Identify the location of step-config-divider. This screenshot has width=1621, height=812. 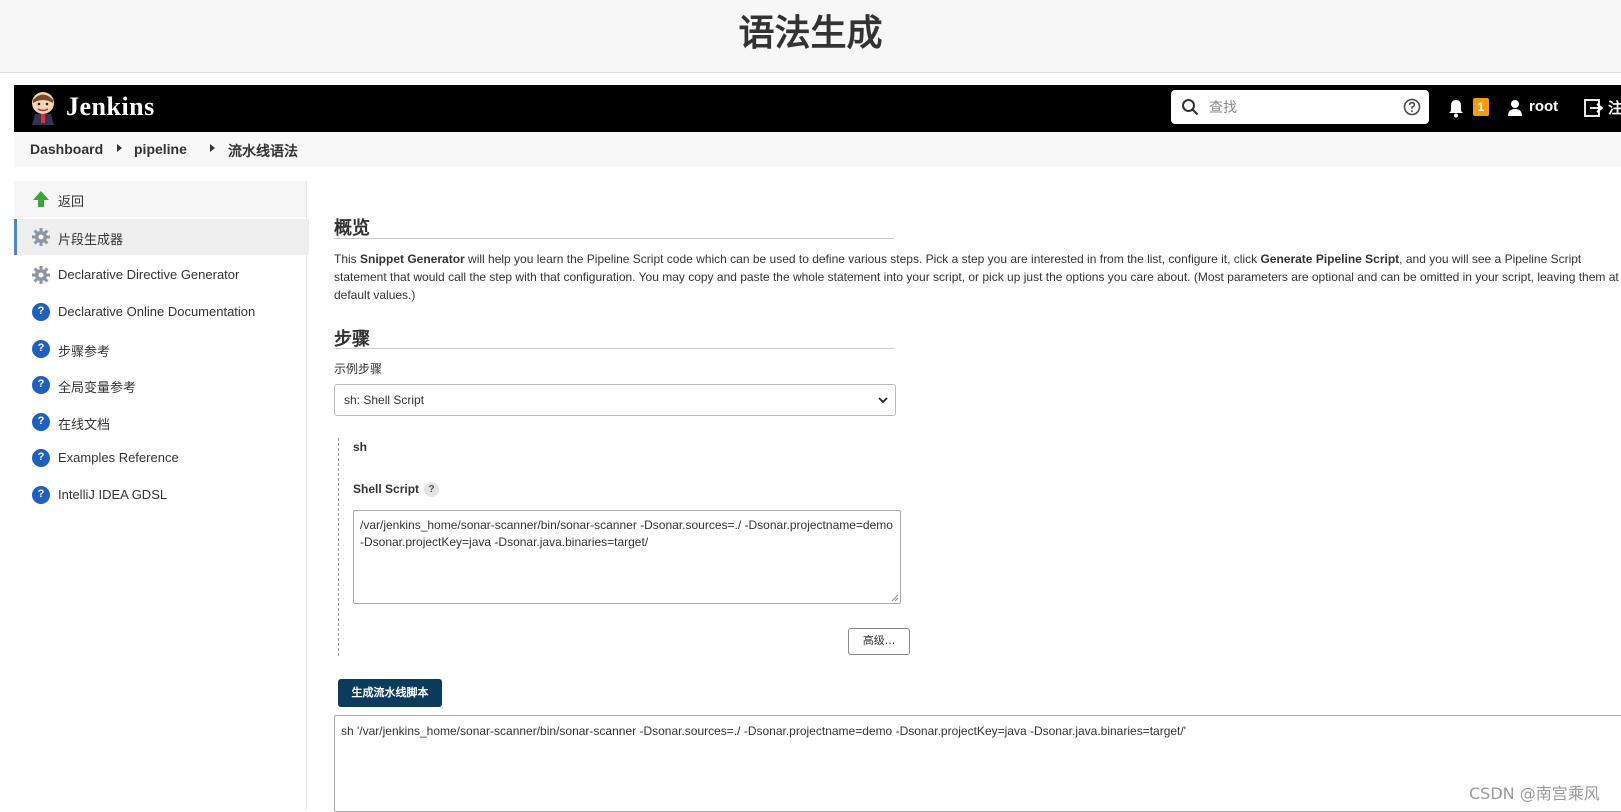
(338, 547).